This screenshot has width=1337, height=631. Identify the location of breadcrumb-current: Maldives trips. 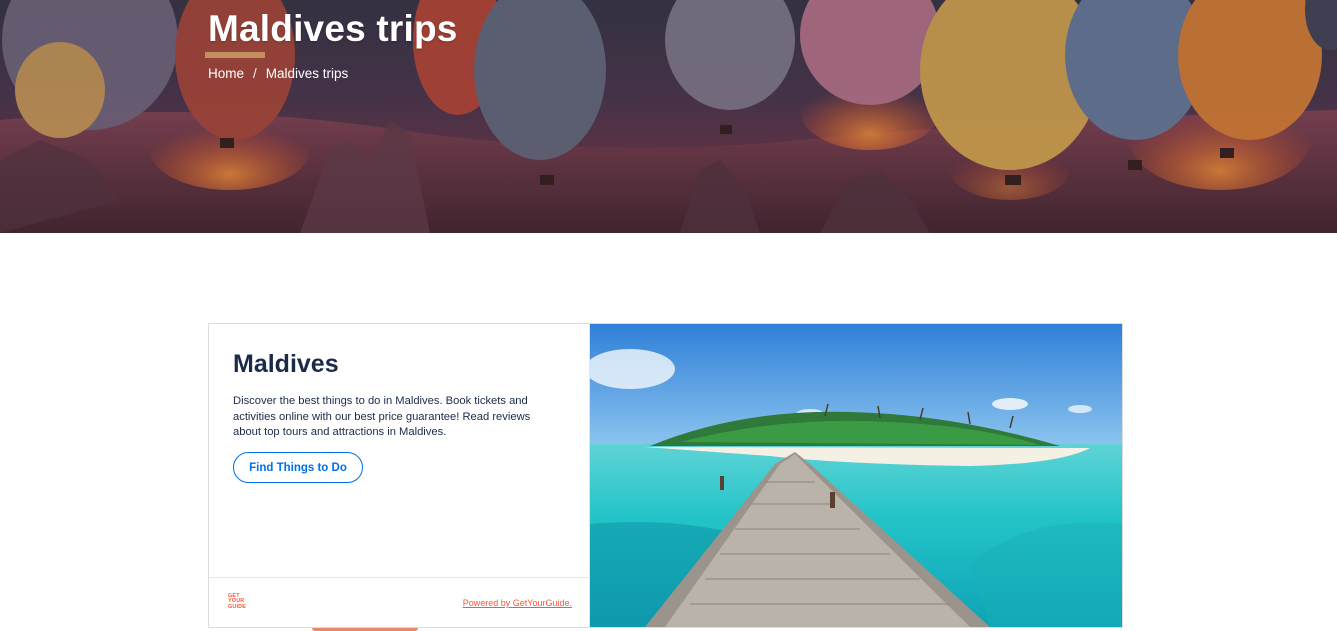
(307, 73).